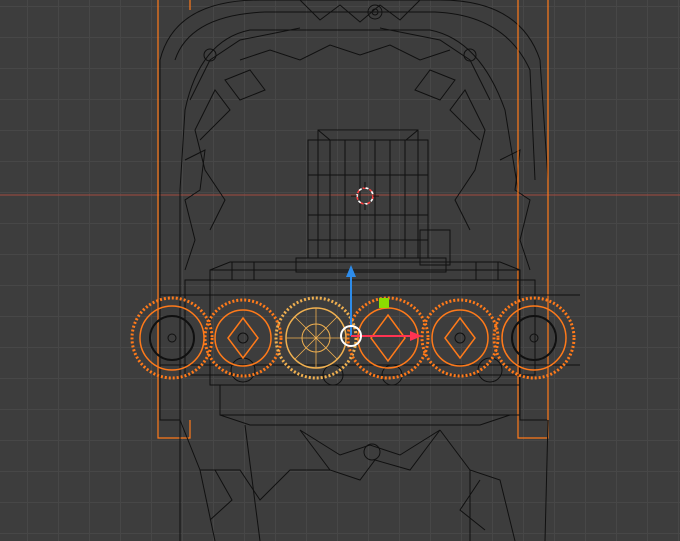 The height and width of the screenshot is (541, 680). What do you see at coordinates (416, 336) in the screenshot?
I see `gizmo-x-arrow` at bounding box center [416, 336].